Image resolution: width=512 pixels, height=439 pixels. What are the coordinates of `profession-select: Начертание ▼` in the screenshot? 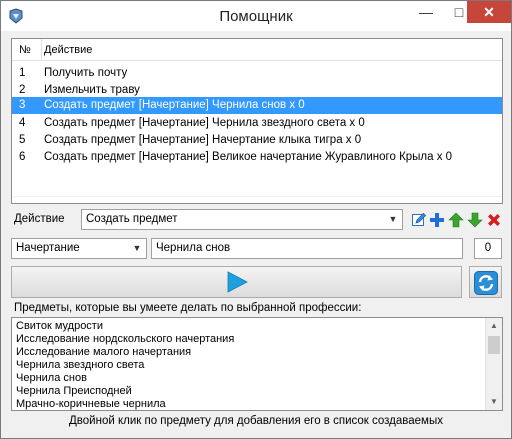 It's located at (79, 248).